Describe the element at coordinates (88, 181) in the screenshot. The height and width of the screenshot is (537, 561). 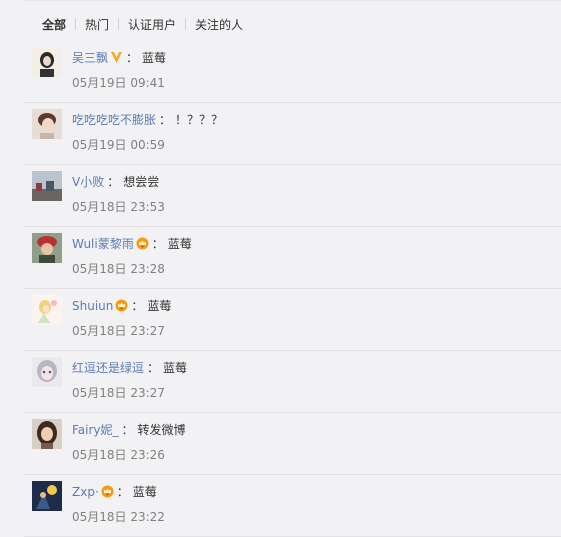
I see `commenter-name: V小败` at that location.